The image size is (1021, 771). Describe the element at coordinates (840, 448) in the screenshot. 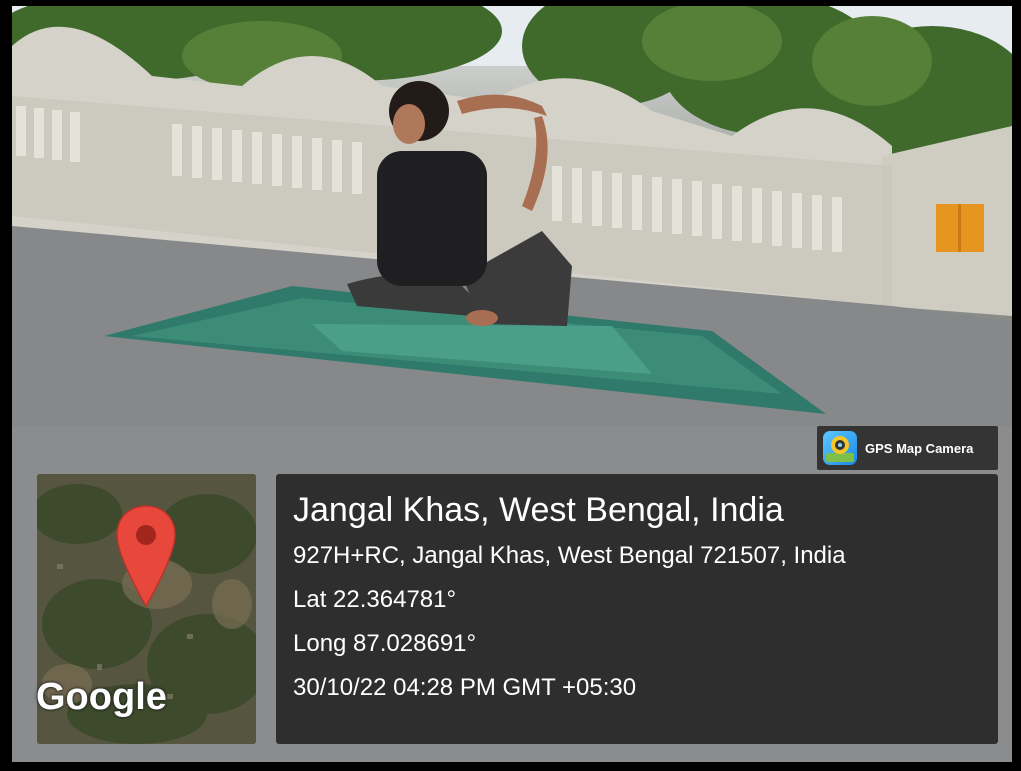

I see `gps-map-camera-app-icon` at that location.